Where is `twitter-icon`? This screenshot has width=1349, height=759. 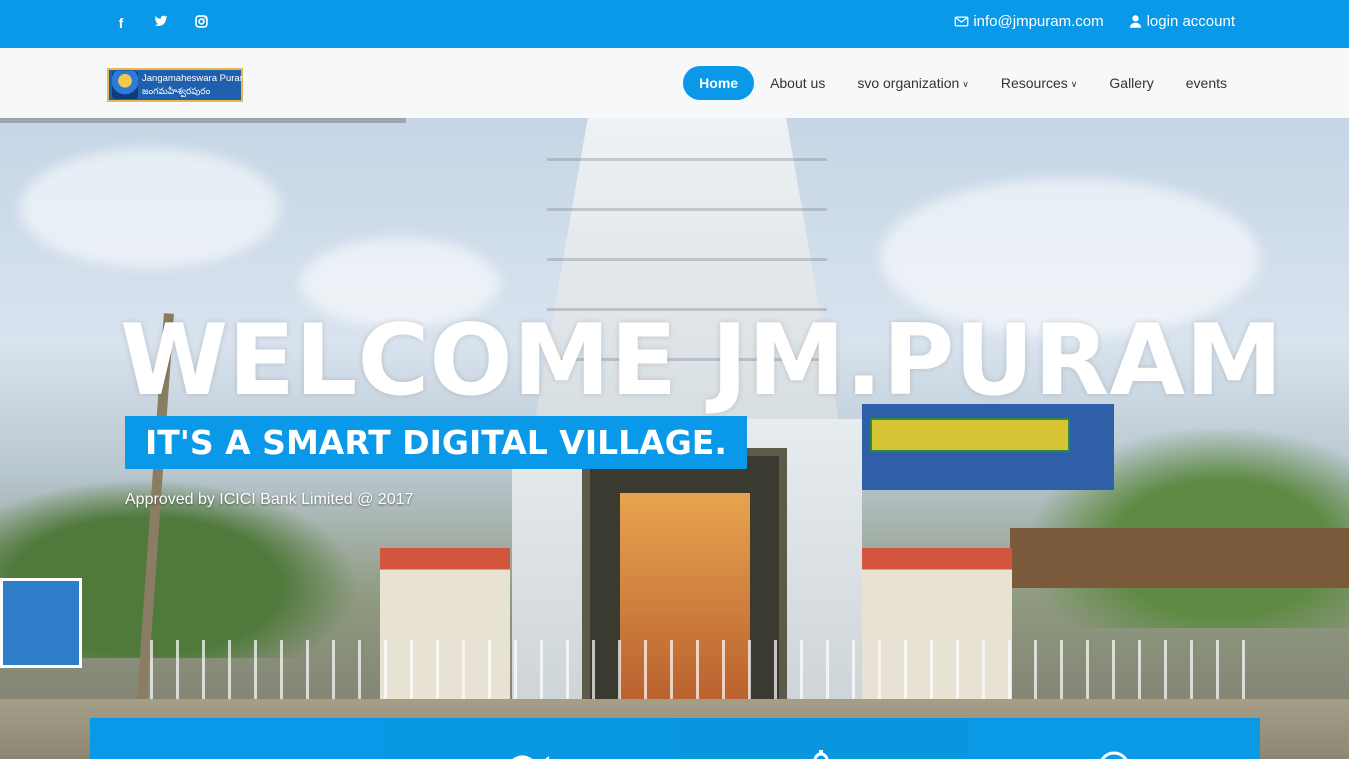
twitter-icon is located at coordinates (161, 23).